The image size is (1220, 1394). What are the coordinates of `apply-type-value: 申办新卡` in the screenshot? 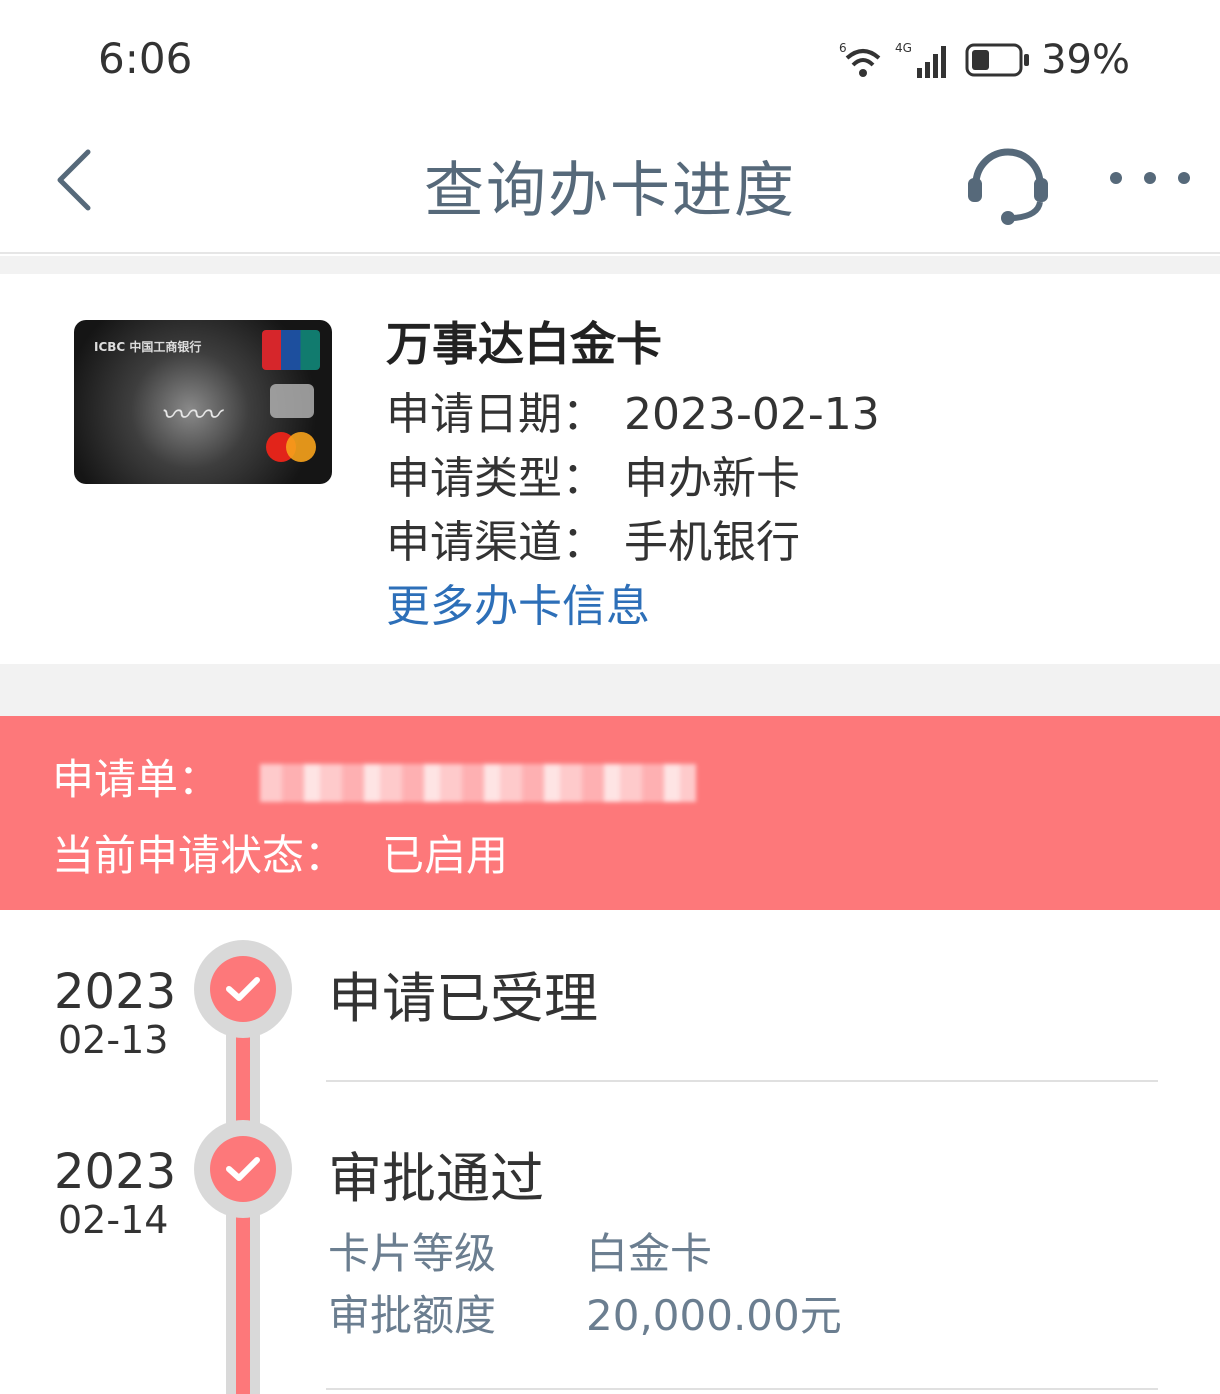 It's located at (712, 478).